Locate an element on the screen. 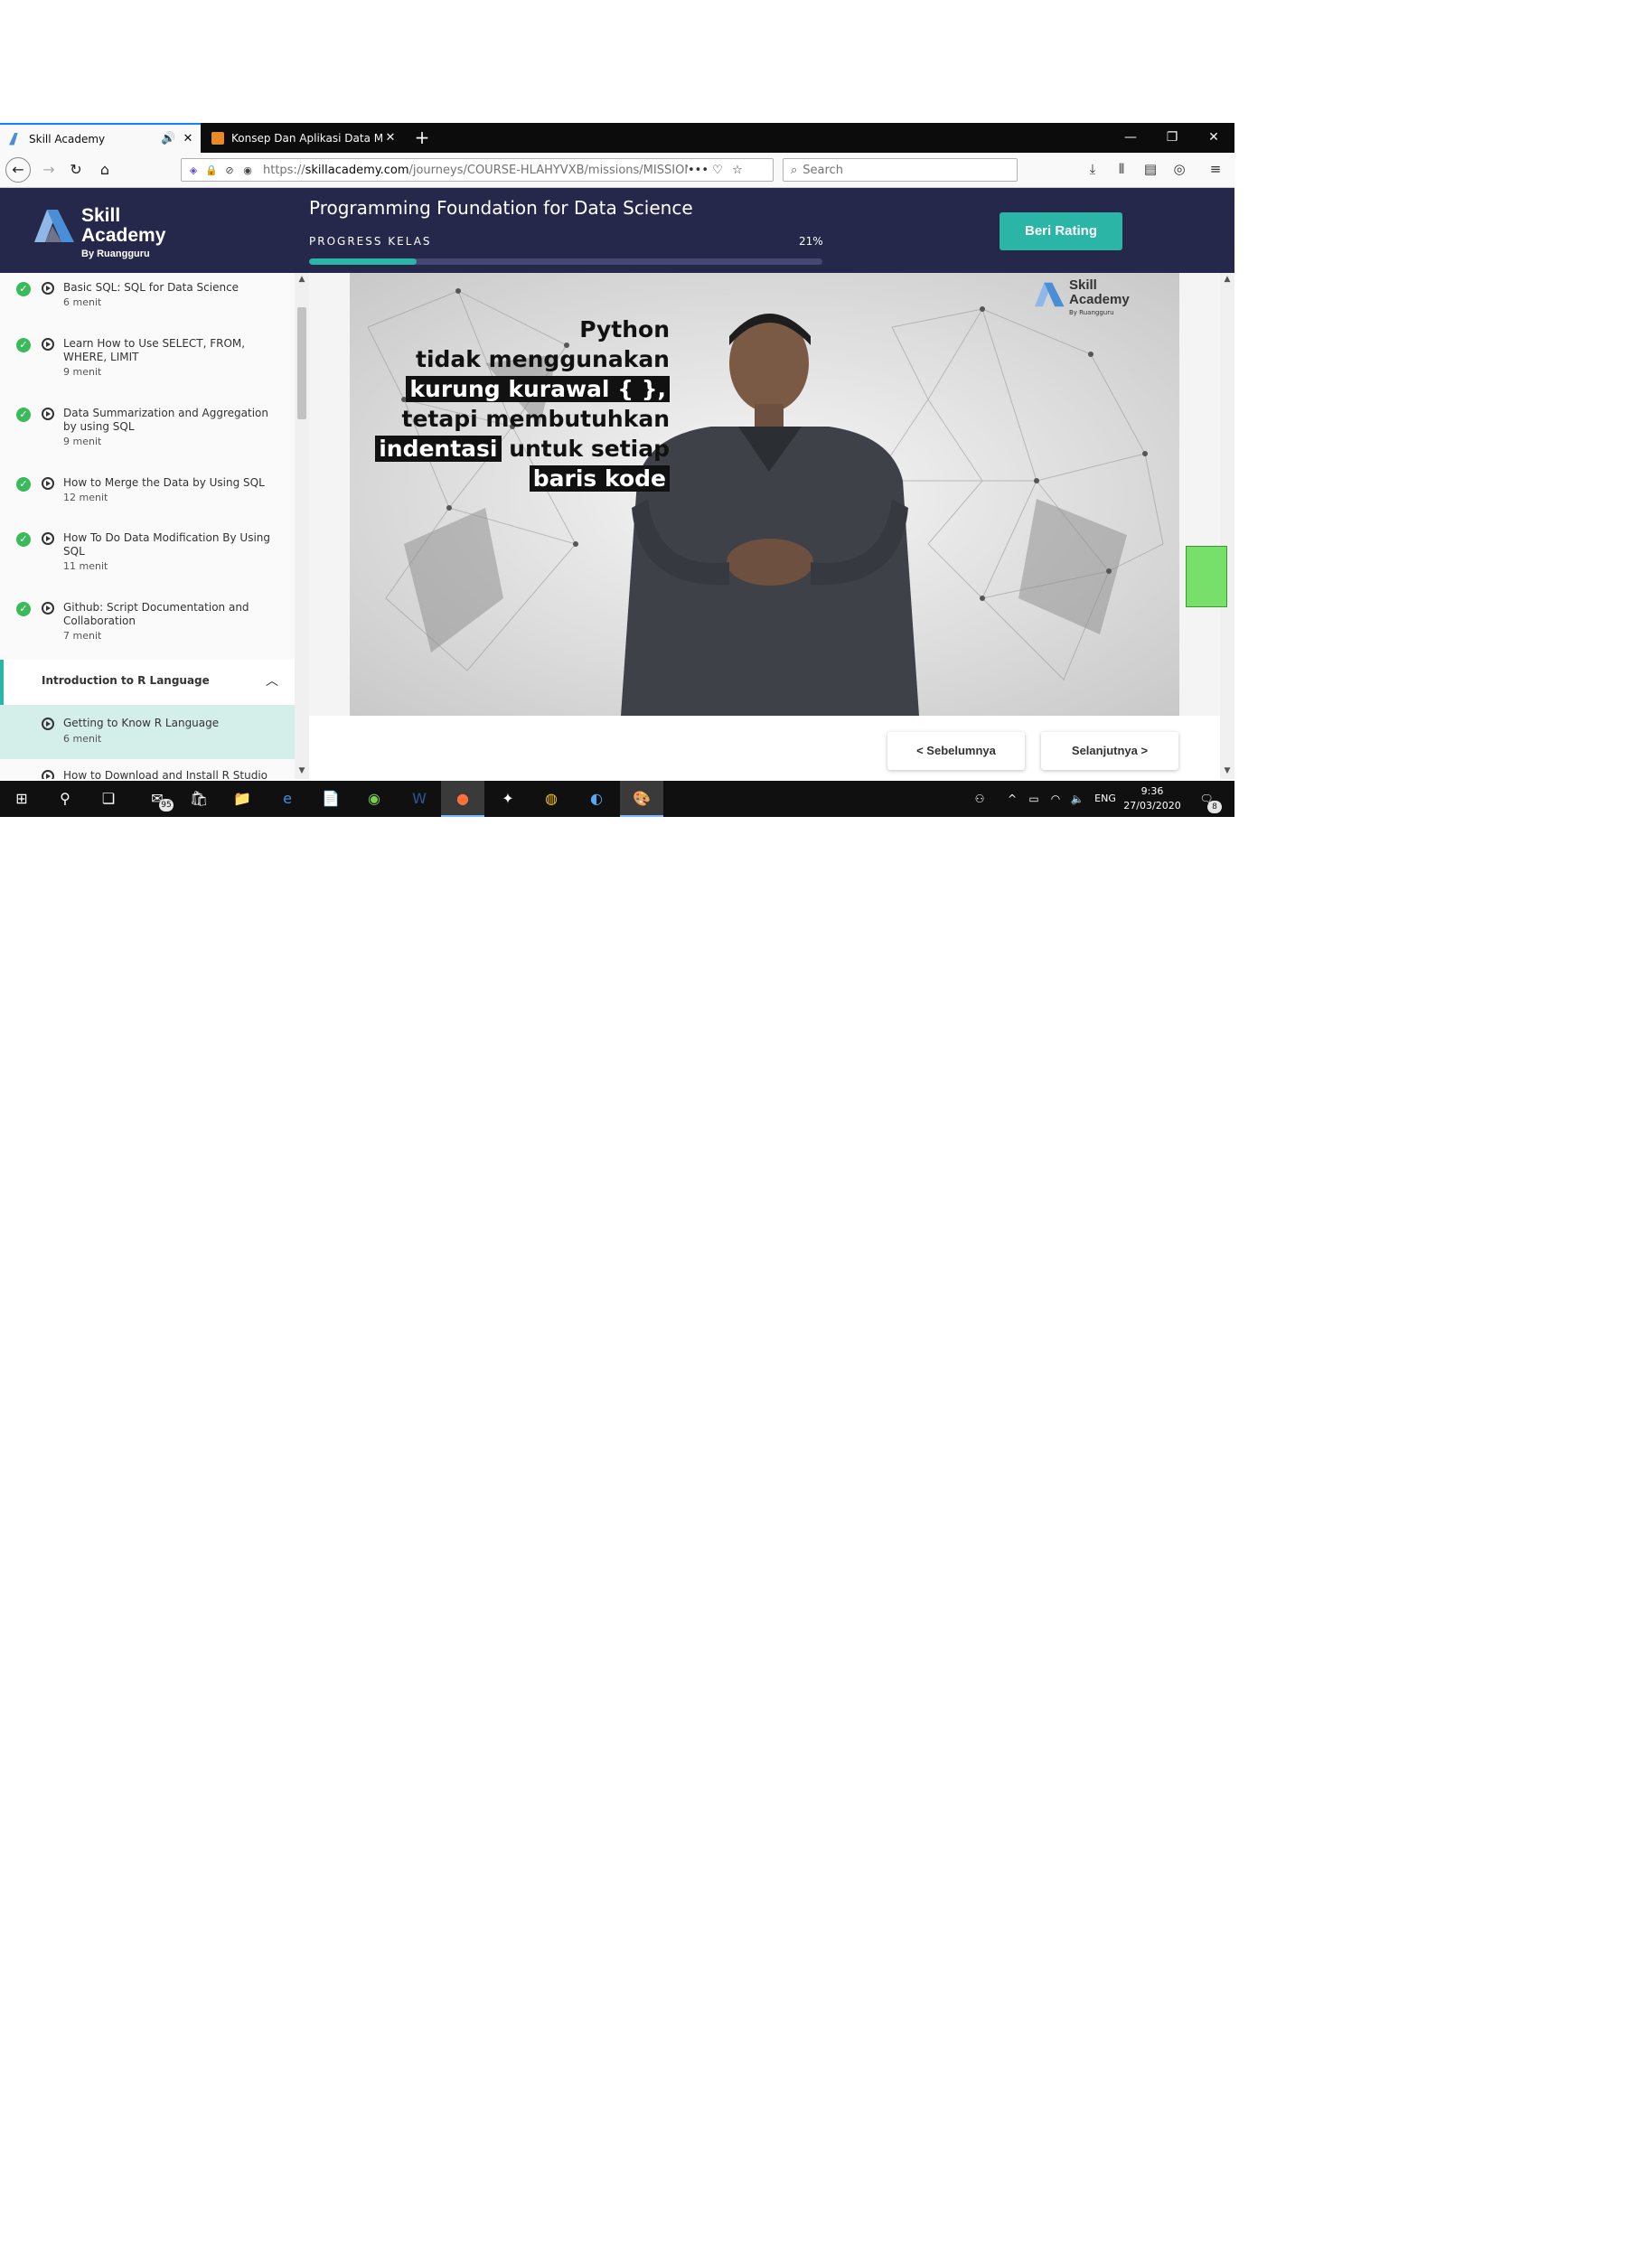 The height and width of the screenshot is (2252, 1652). clock: 9:36 27/03/2020 is located at coordinates (1152, 799).